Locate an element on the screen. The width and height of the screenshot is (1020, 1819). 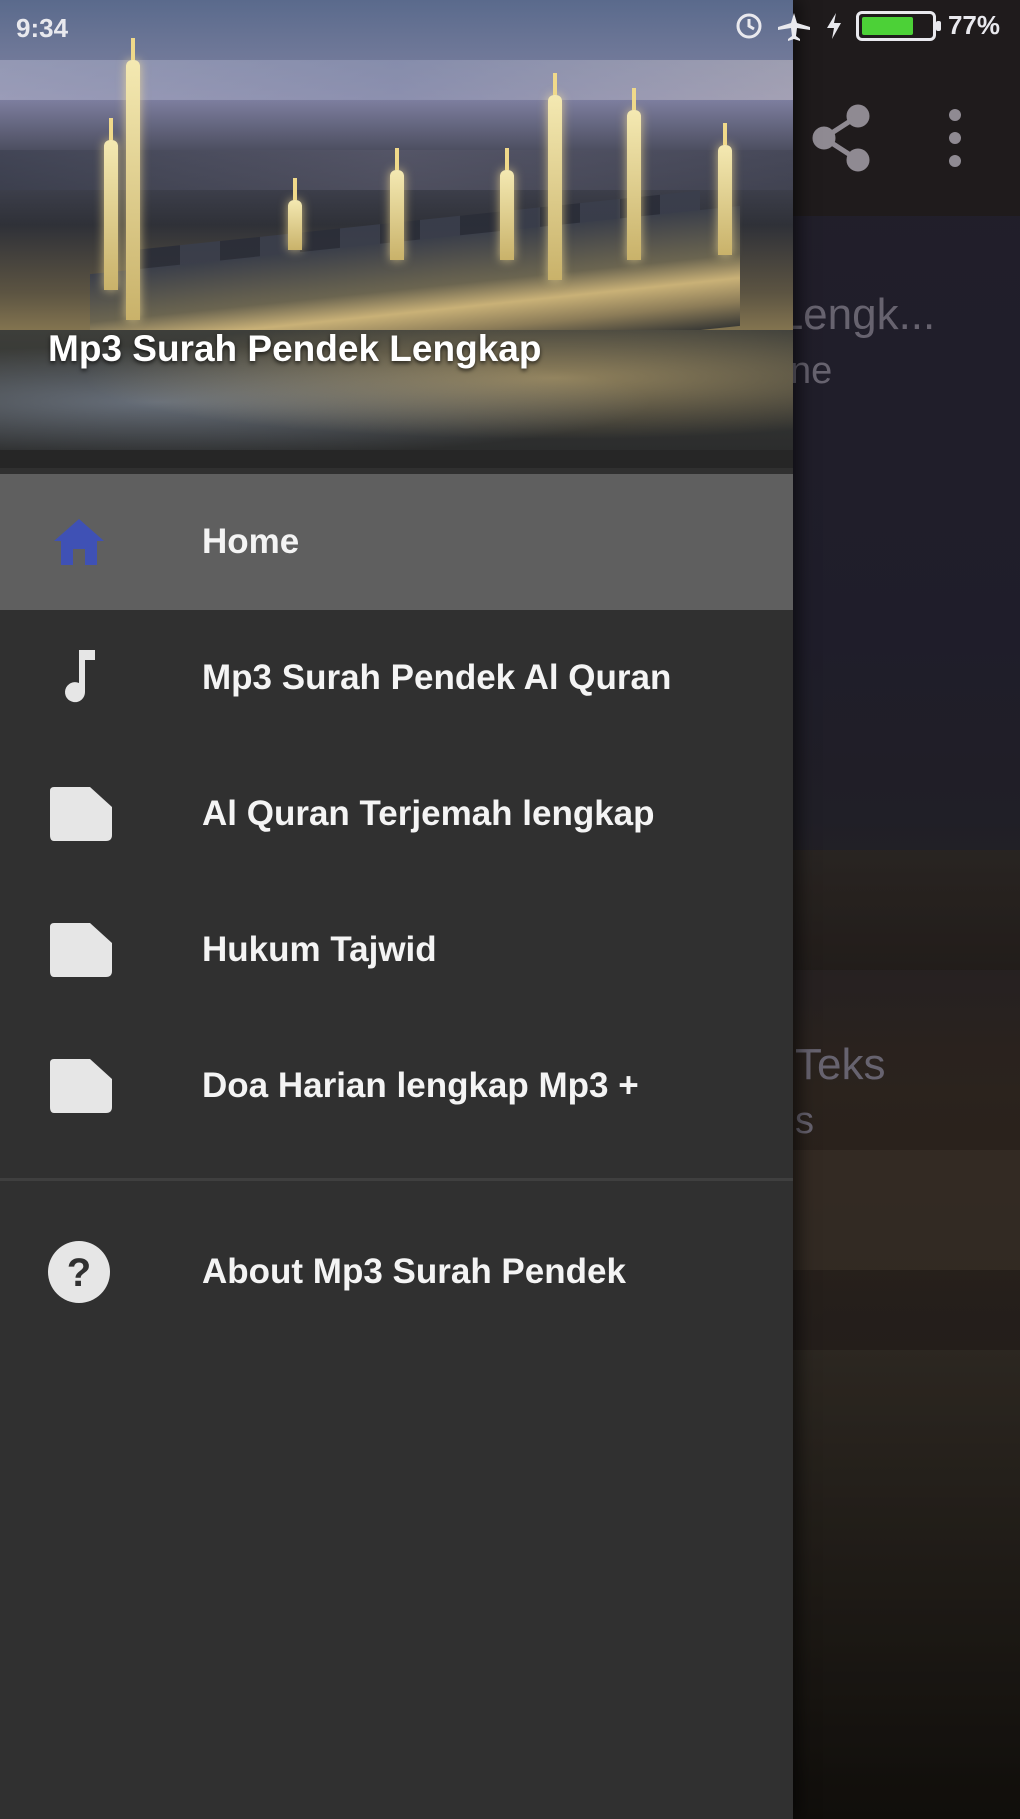
alarm-icon is located at coordinates (749, 25).